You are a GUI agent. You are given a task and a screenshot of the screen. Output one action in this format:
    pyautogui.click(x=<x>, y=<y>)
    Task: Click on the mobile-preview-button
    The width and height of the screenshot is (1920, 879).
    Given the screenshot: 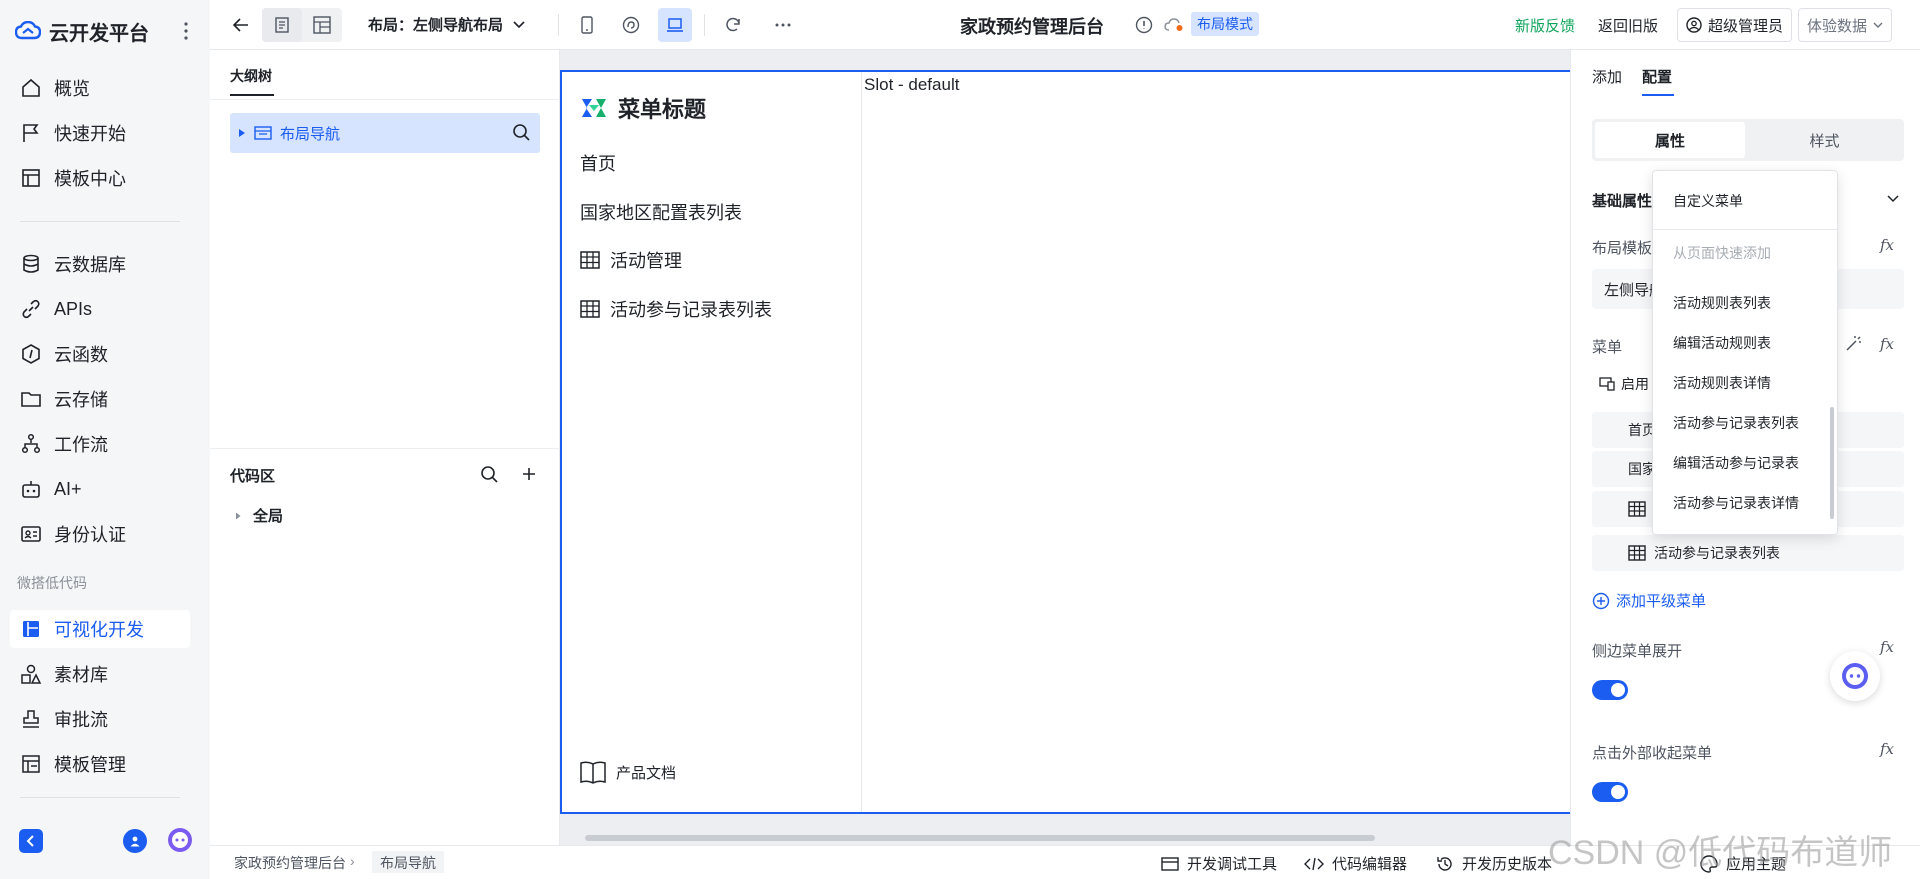 What is the action you would take?
    pyautogui.click(x=587, y=25)
    